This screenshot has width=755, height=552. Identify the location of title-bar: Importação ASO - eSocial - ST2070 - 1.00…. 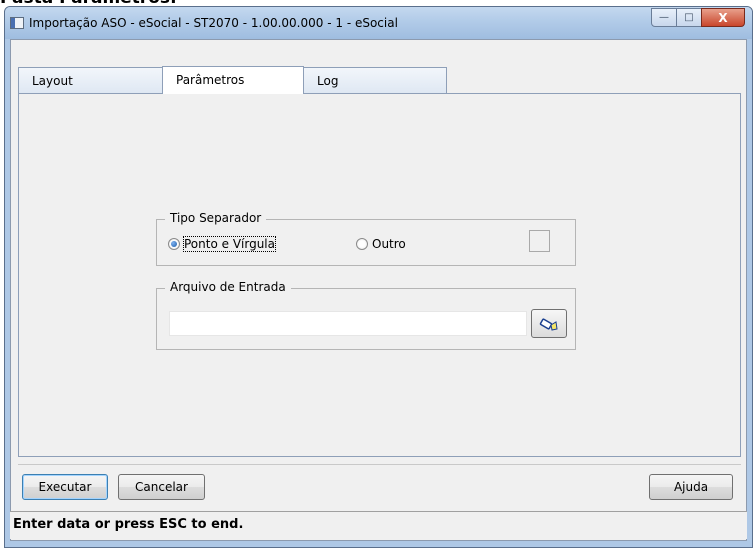
(378, 23).